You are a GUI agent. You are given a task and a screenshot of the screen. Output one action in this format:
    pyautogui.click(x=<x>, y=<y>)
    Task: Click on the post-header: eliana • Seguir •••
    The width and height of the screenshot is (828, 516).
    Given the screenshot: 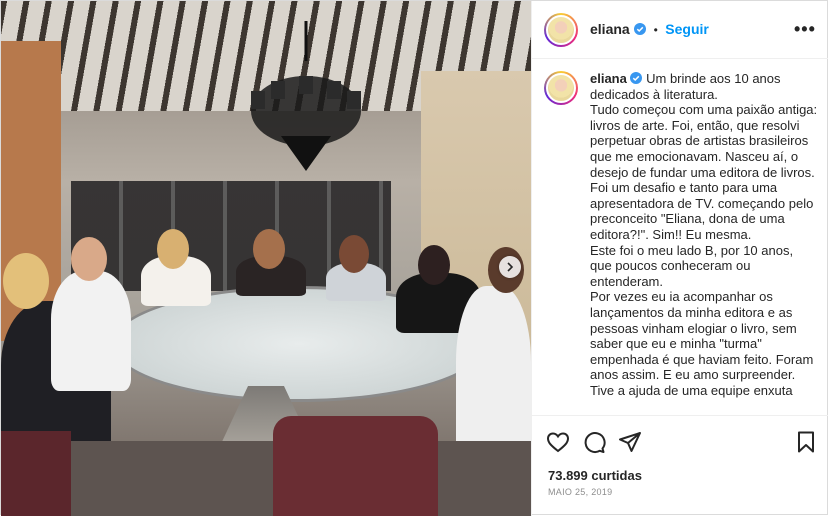 What is the action you would take?
    pyautogui.click(x=680, y=30)
    